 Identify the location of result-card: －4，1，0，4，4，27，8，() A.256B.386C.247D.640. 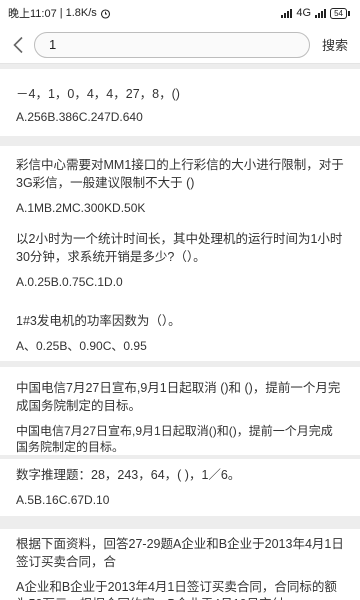
(180, 102).